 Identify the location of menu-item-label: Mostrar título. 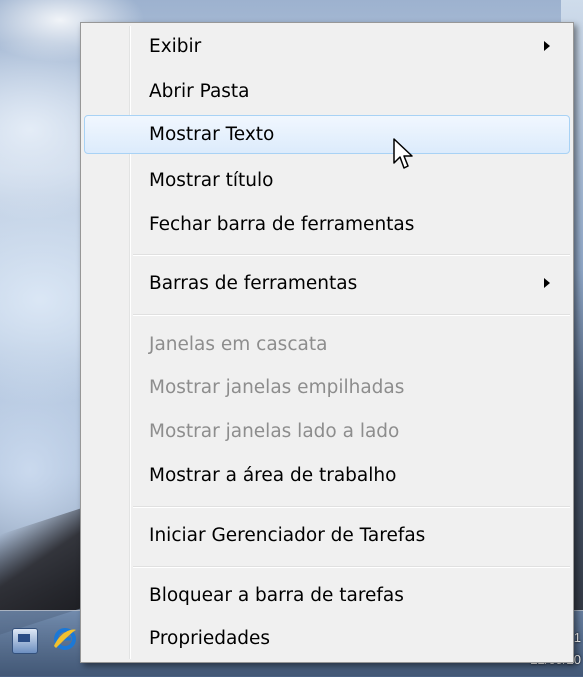
(211, 180).